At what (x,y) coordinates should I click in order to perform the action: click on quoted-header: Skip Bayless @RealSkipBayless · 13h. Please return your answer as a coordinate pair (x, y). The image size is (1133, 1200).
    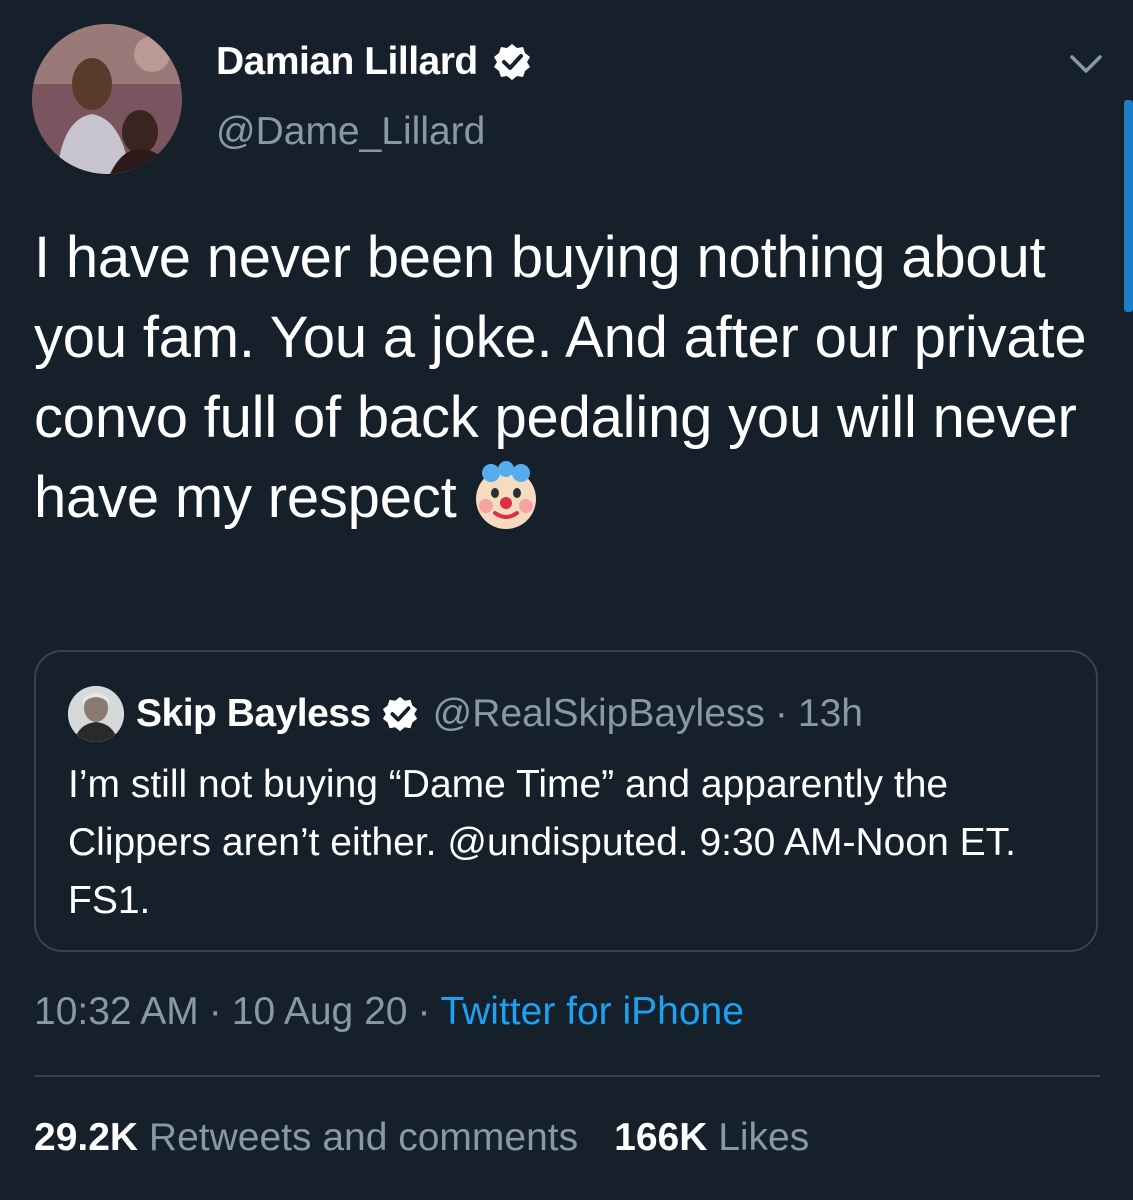
    Looking at the image, I should click on (499, 714).